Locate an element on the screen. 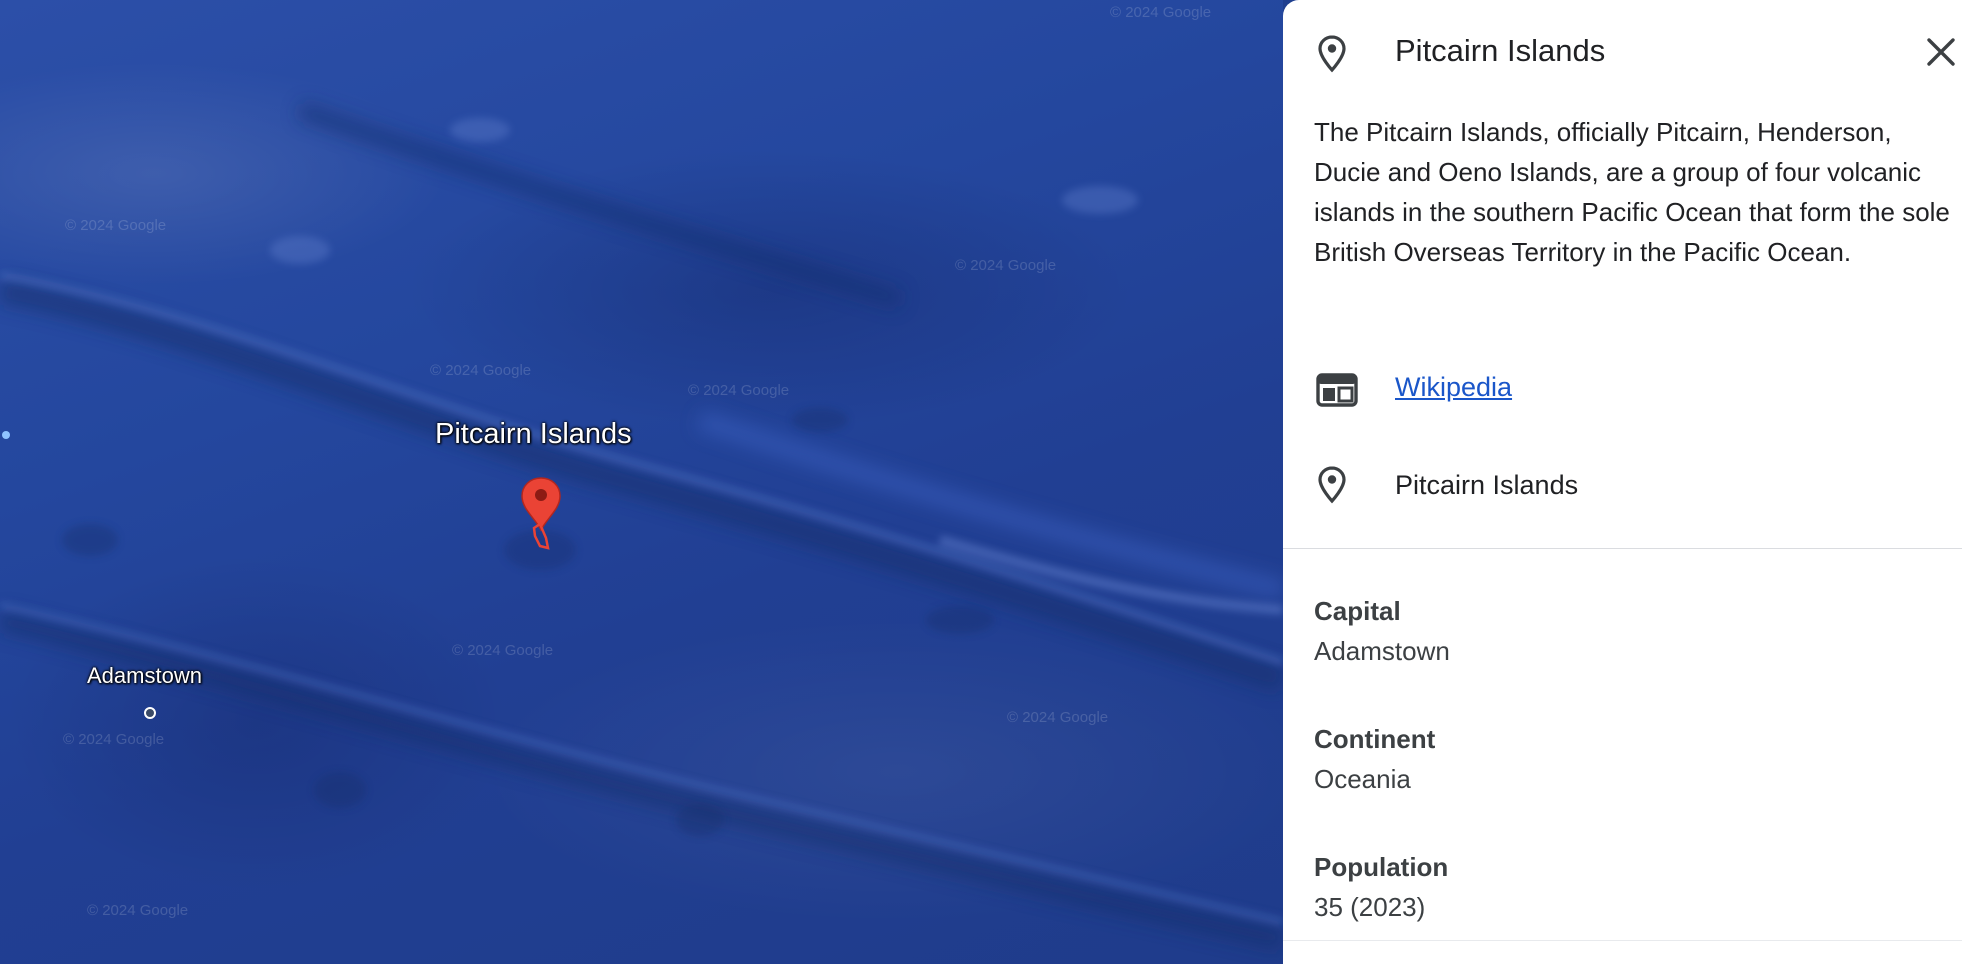  map-point is located at coordinates (6, 435).